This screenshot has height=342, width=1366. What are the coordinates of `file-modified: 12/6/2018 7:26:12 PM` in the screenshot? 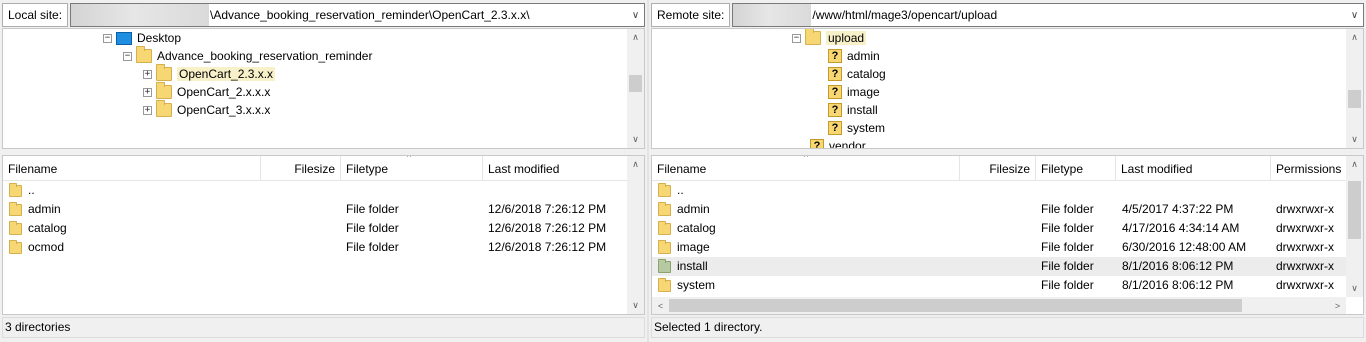 It's located at (547, 247).